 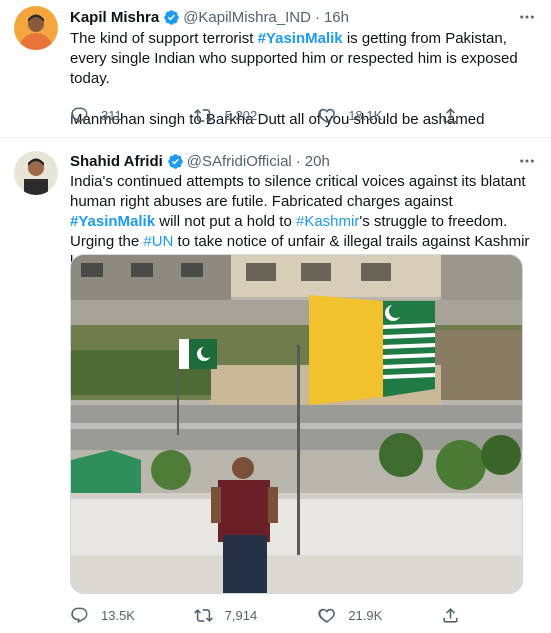 I want to click on display-name: Kapil Mishra, so click(x=114, y=17).